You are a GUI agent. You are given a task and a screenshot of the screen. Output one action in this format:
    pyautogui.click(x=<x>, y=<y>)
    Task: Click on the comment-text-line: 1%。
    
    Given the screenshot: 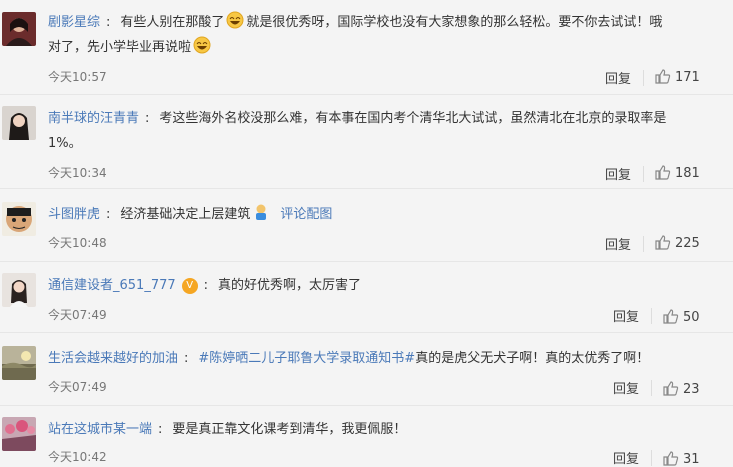 What is the action you would take?
    pyautogui.click(x=65, y=143)
    